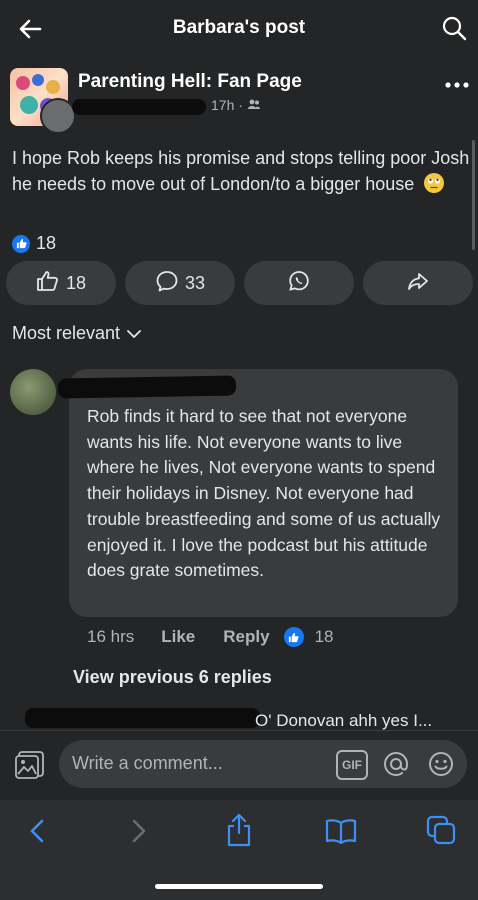  Describe the element at coordinates (210, 637) in the screenshot. I see `comment-actions: 16 hrs Like Reply 18` at that location.